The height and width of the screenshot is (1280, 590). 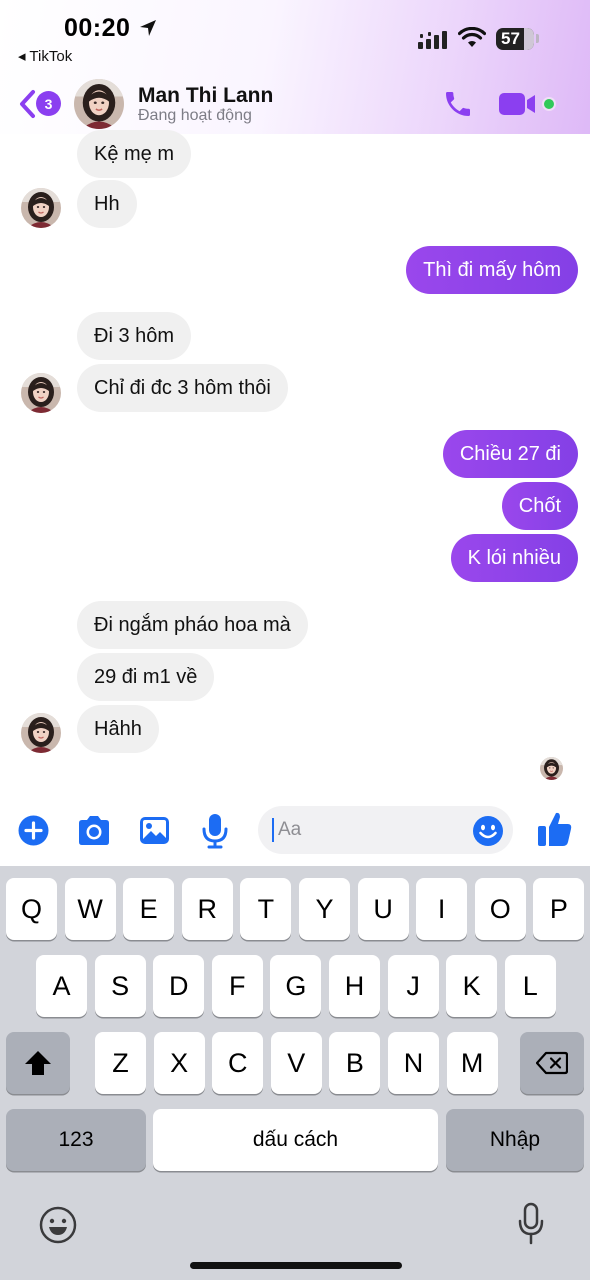 I want to click on key-e: E, so click(x=149, y=909).